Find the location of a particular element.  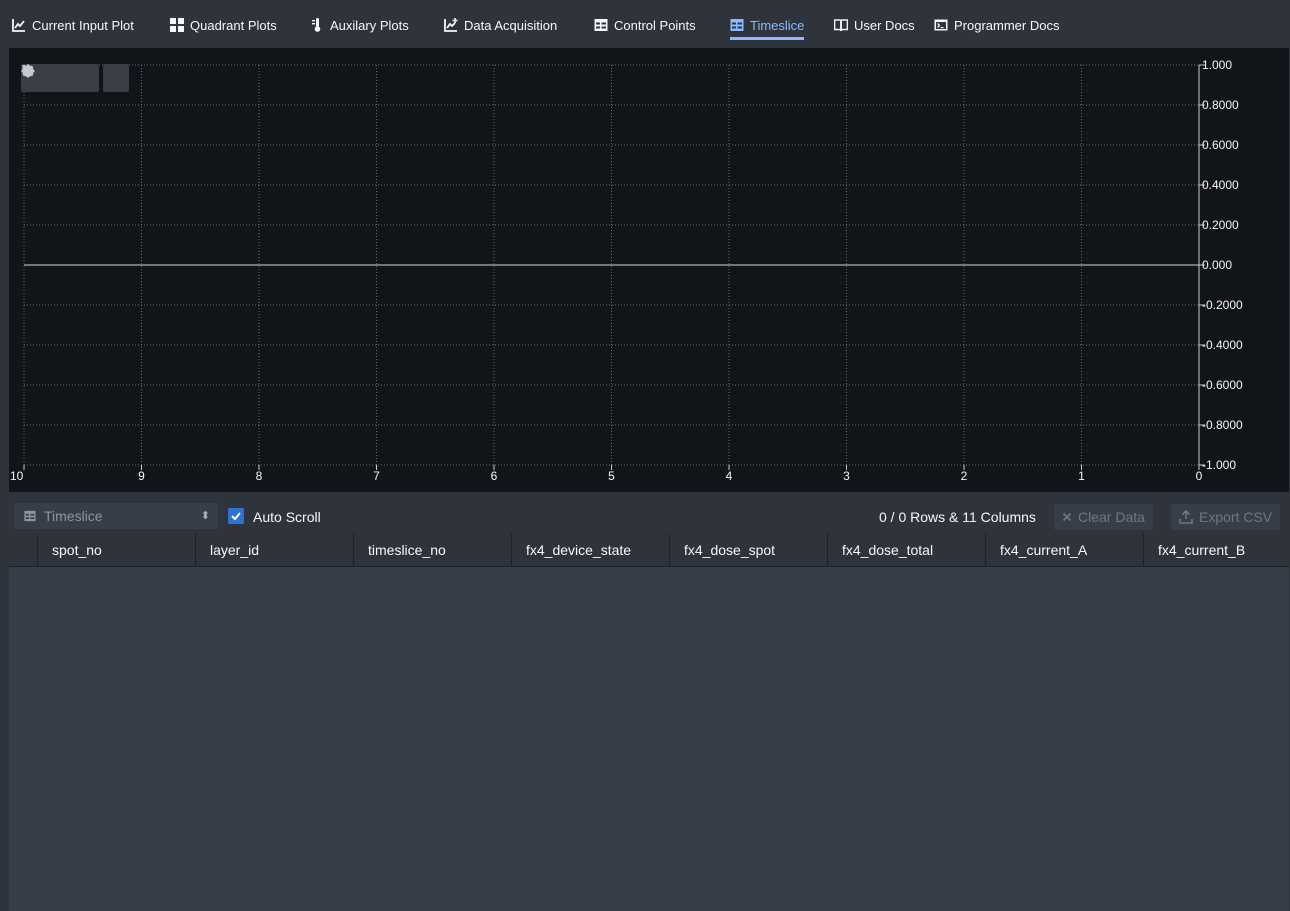

tab-label: Control Points is located at coordinates (655, 25).